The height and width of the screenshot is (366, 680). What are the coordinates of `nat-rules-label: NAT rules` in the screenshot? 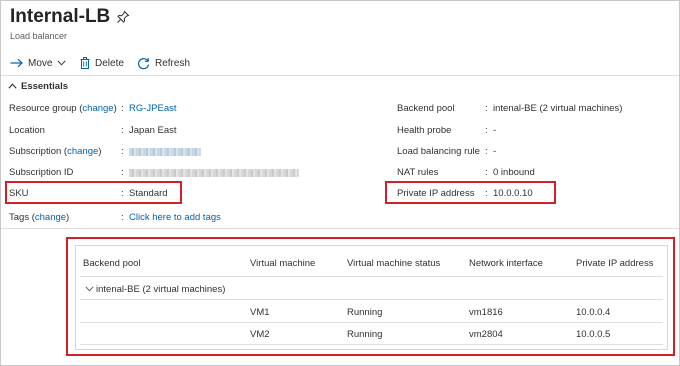 It's located at (418, 172).